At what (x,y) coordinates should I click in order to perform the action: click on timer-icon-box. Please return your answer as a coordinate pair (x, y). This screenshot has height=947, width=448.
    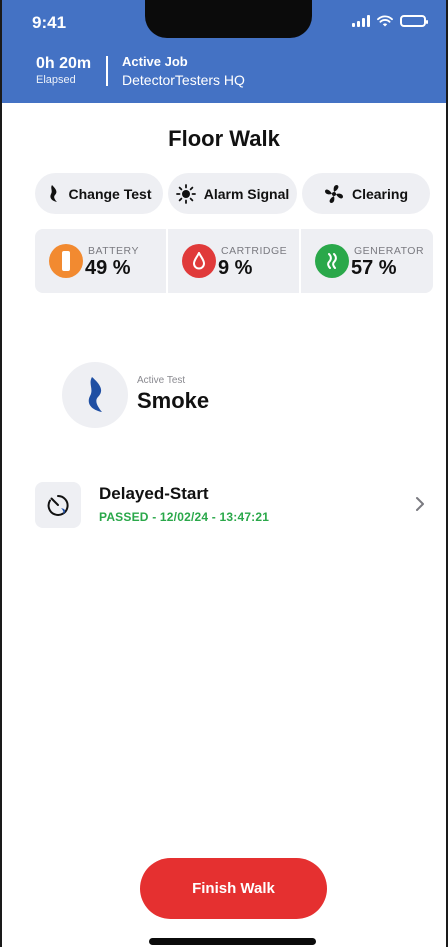
    Looking at the image, I should click on (58, 505).